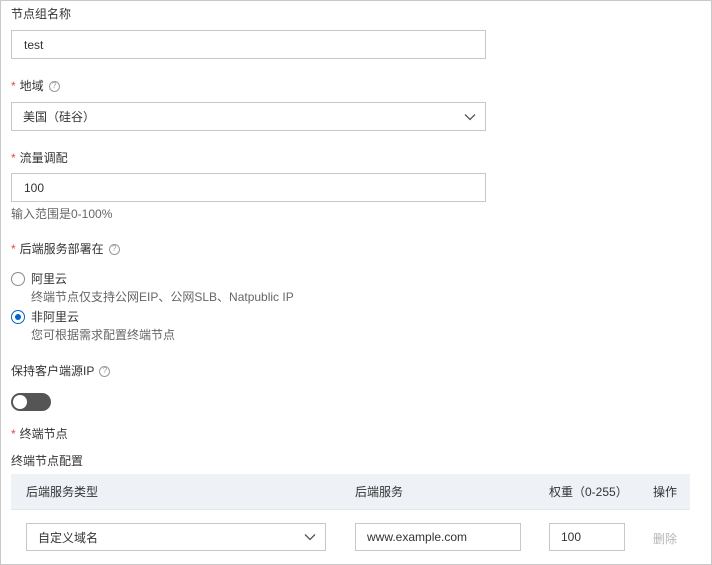 This screenshot has height=565, width=712. Describe the element at coordinates (176, 537) in the screenshot. I see `backend-type-select: 自定义域名` at that location.